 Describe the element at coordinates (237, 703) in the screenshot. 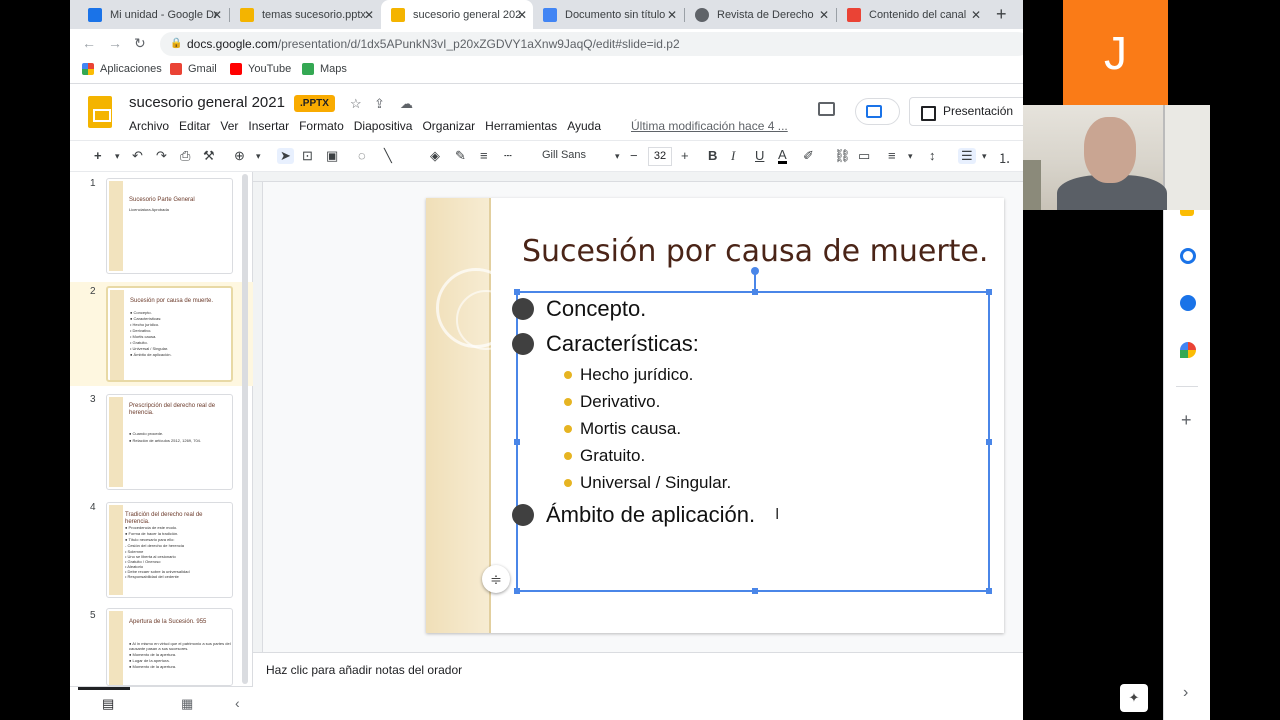

I see `collapse-panel-icon: ‹` at that location.